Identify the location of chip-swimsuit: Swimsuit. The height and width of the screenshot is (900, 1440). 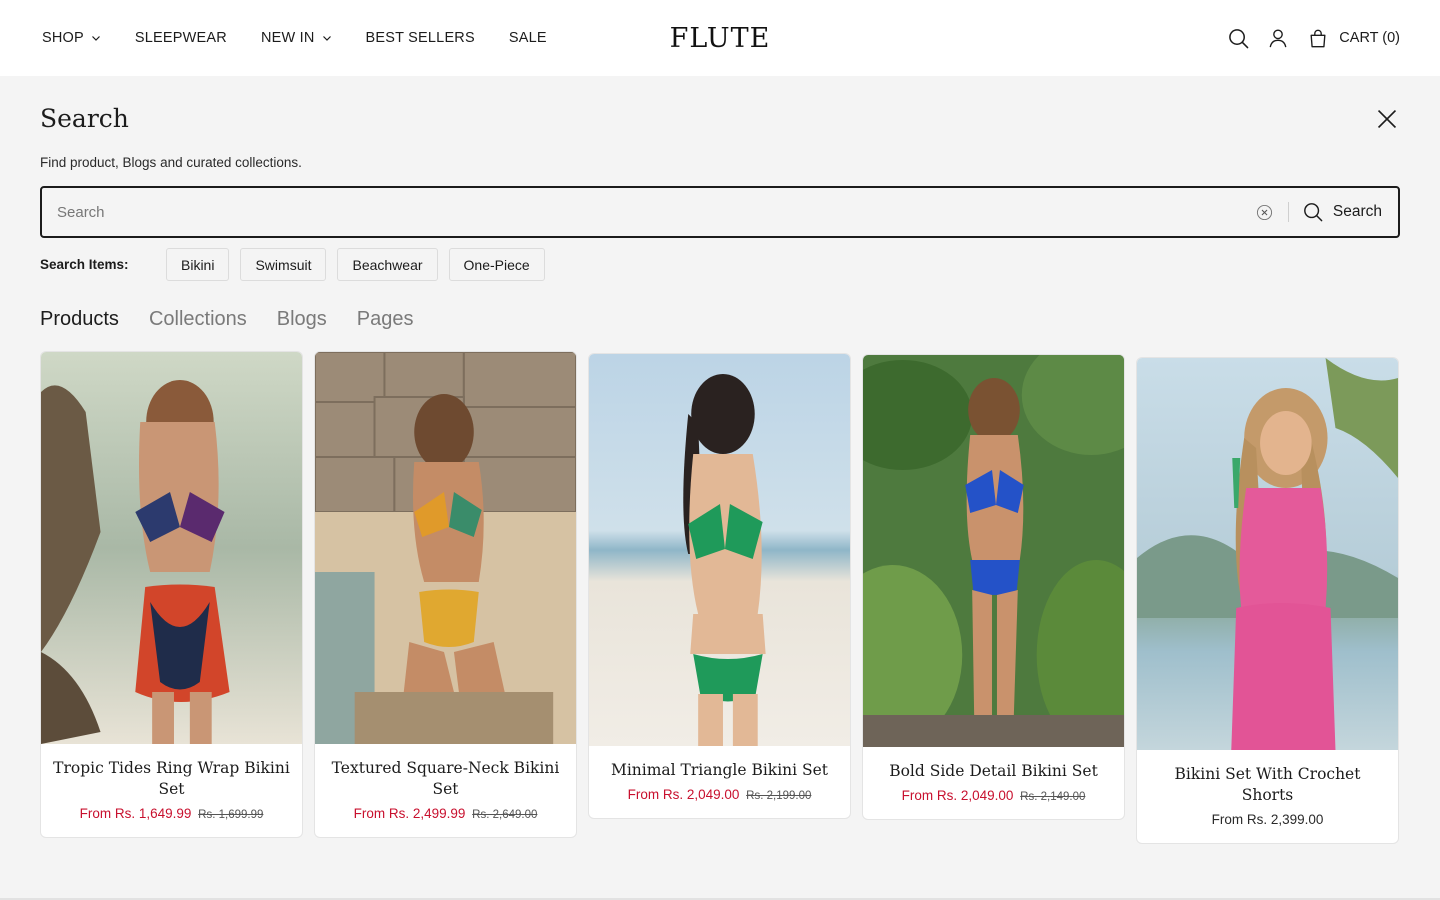
(283, 264).